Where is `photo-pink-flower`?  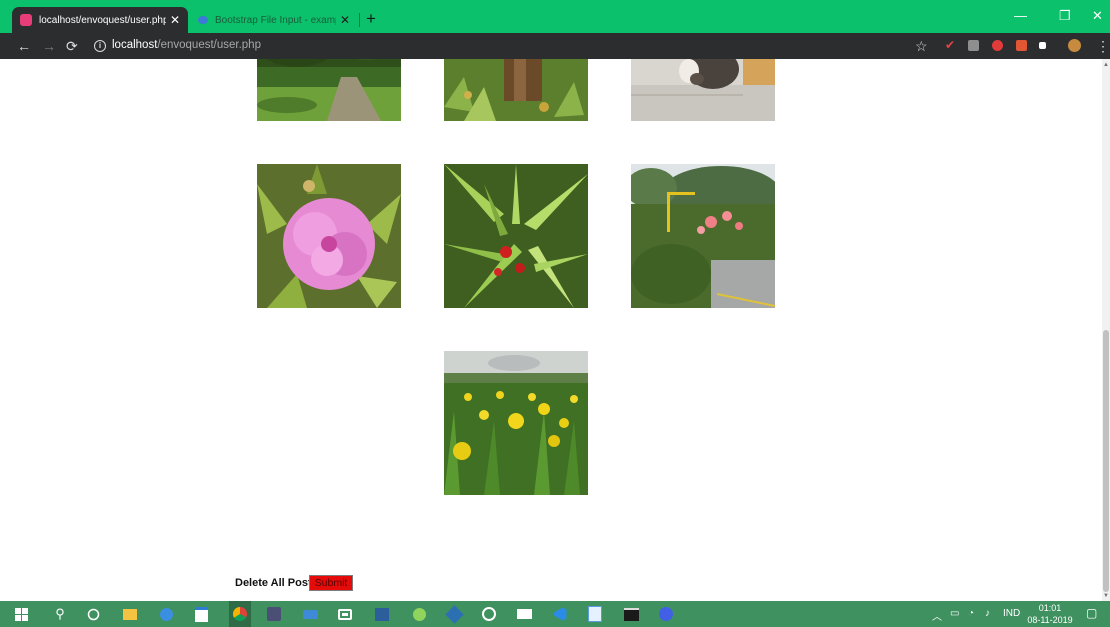
photo-pink-flower is located at coordinates (329, 236).